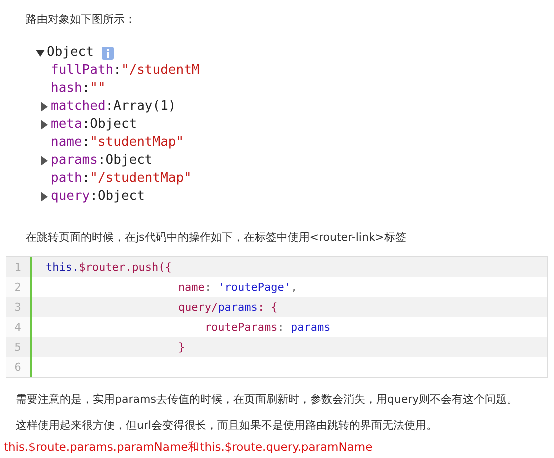  What do you see at coordinates (66, 125) in the screenshot?
I see `property-key: meta` at bounding box center [66, 125].